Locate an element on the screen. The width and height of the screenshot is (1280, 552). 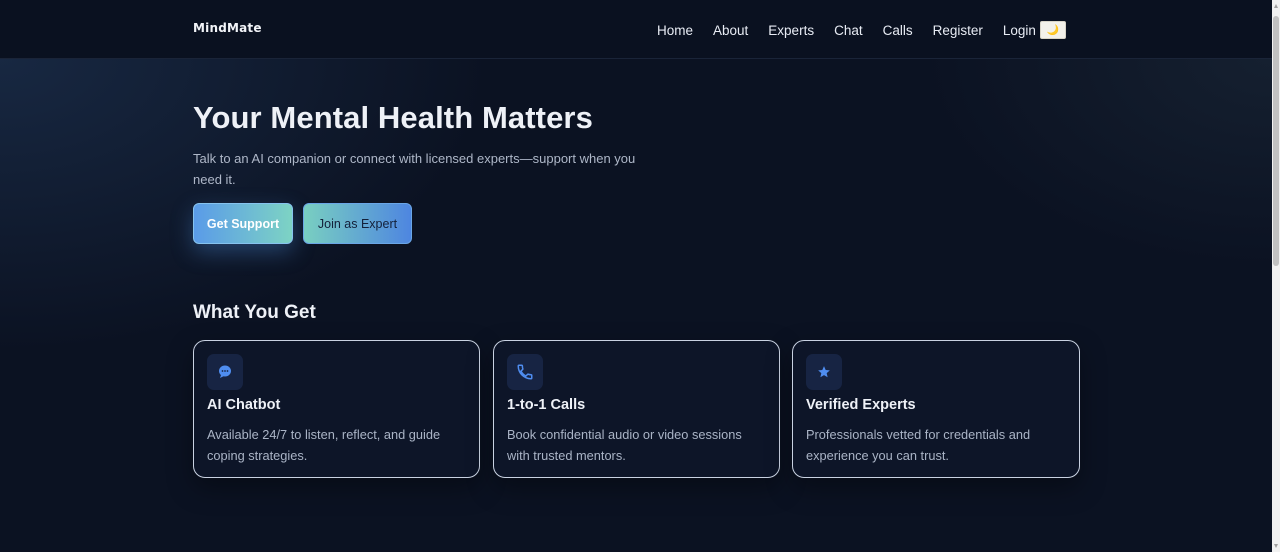
scroll-down-arrow-icon is located at coordinates (1276, 546).